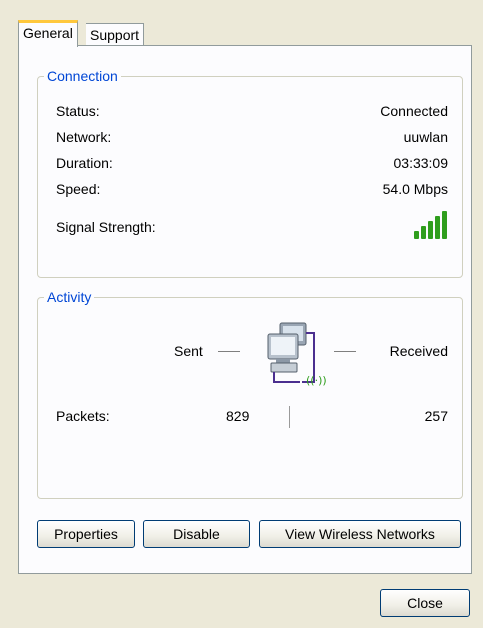 The height and width of the screenshot is (628, 483). Describe the element at coordinates (106, 227) in the screenshot. I see `signal-strength-label: Signal Strength:` at that location.